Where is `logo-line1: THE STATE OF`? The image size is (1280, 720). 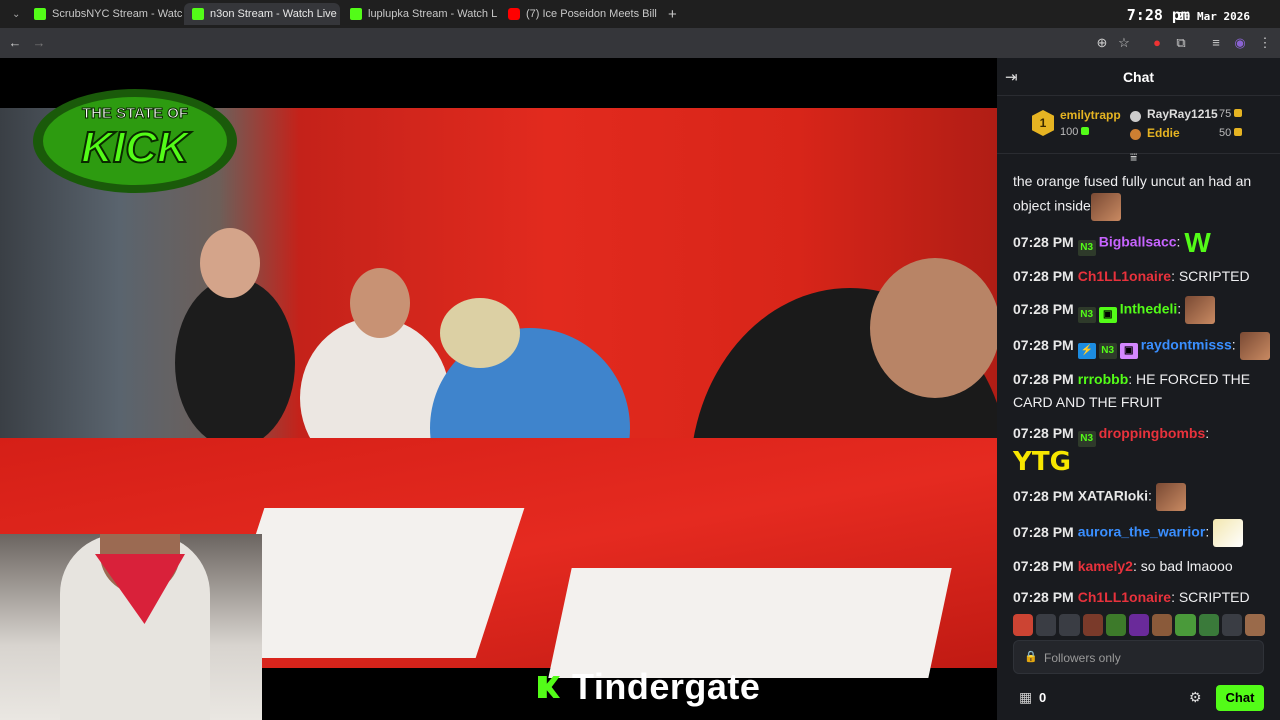 logo-line1: THE STATE OF is located at coordinates (135, 113).